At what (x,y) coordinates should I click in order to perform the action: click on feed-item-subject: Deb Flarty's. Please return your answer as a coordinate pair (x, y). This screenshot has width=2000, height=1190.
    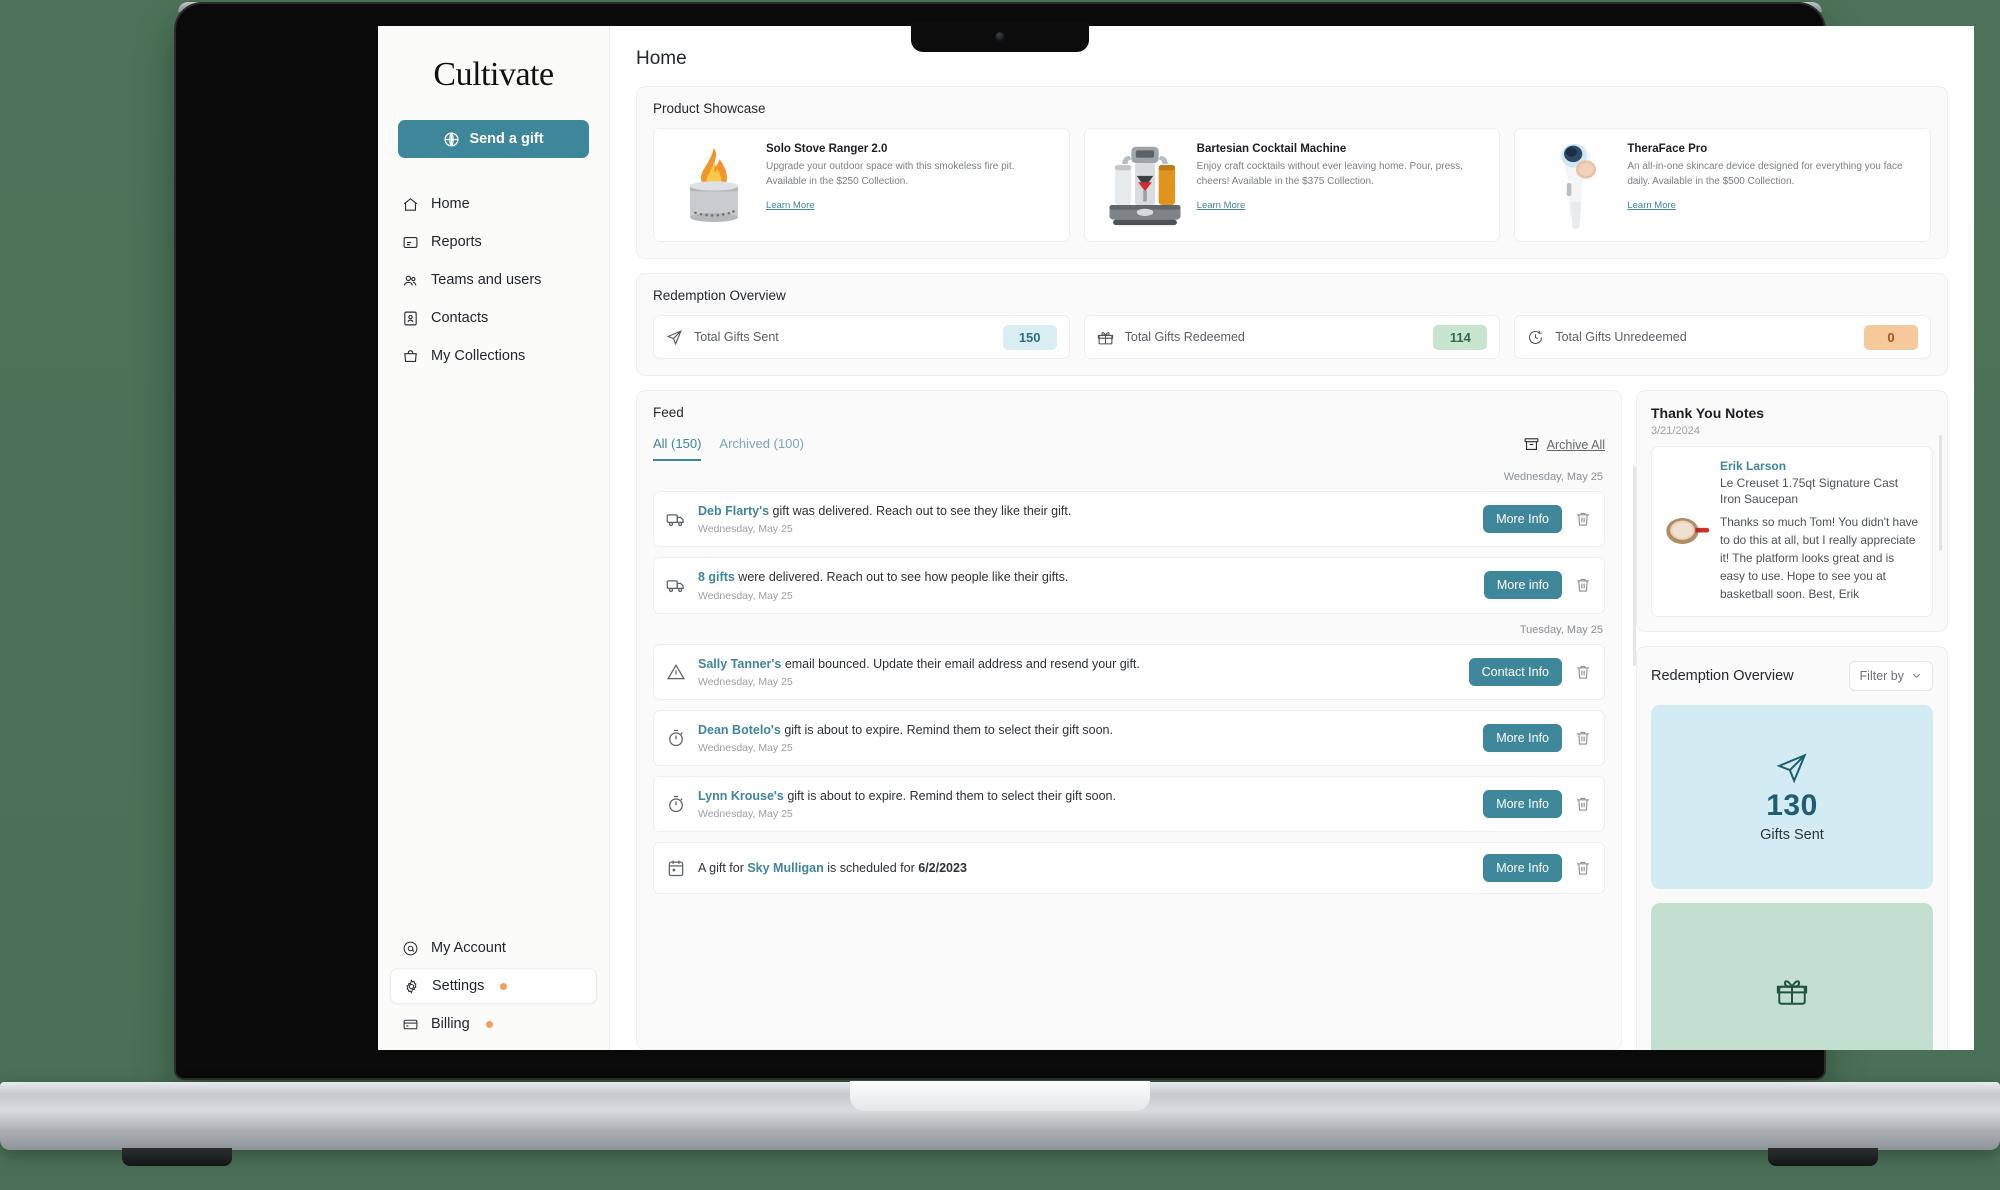
    Looking at the image, I should click on (733, 511).